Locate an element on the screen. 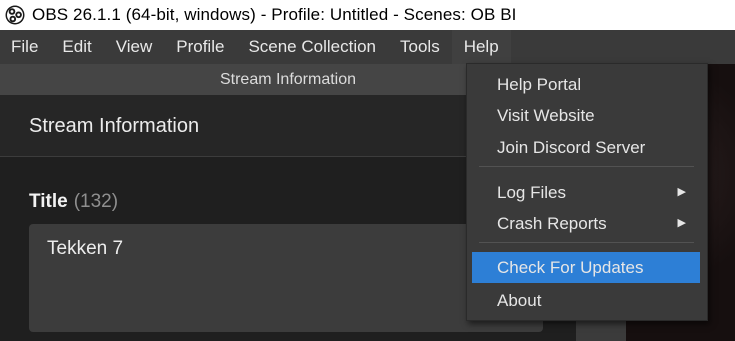 The image size is (735, 341). menu-item-label: Help Portal is located at coordinates (539, 84).